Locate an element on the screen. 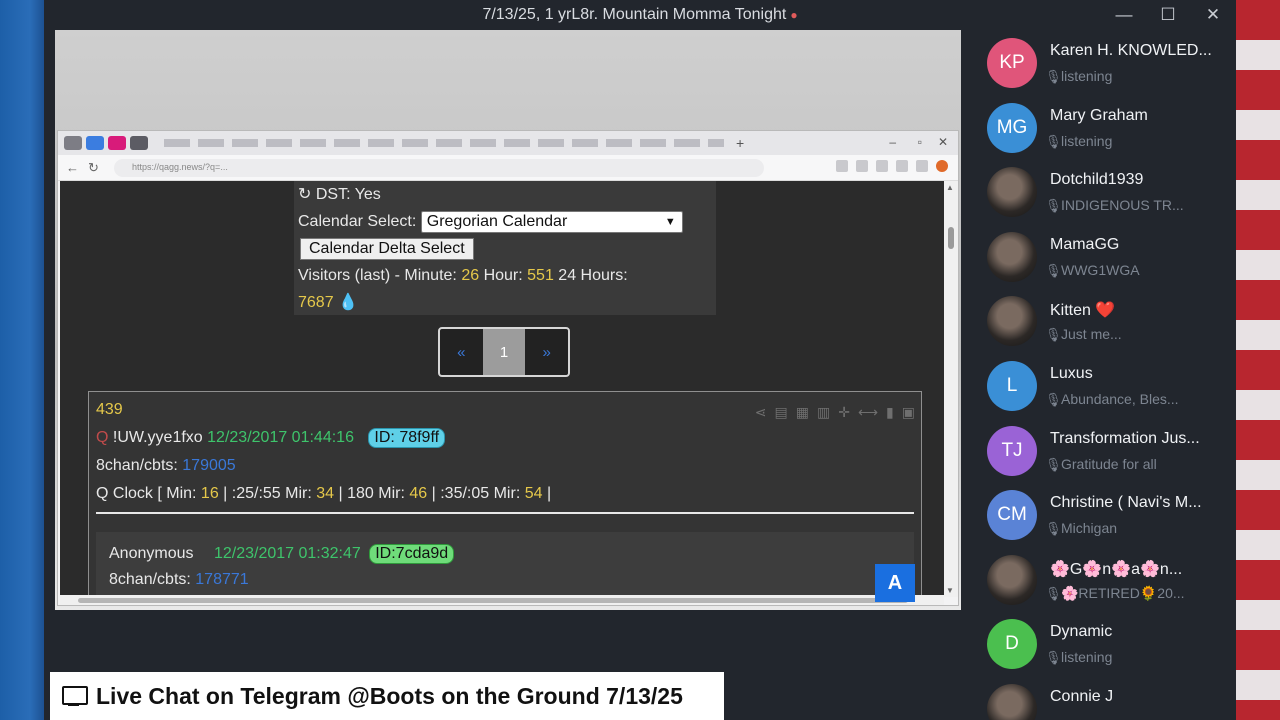  scroll-up-icon: ▲ is located at coordinates (950, 187).